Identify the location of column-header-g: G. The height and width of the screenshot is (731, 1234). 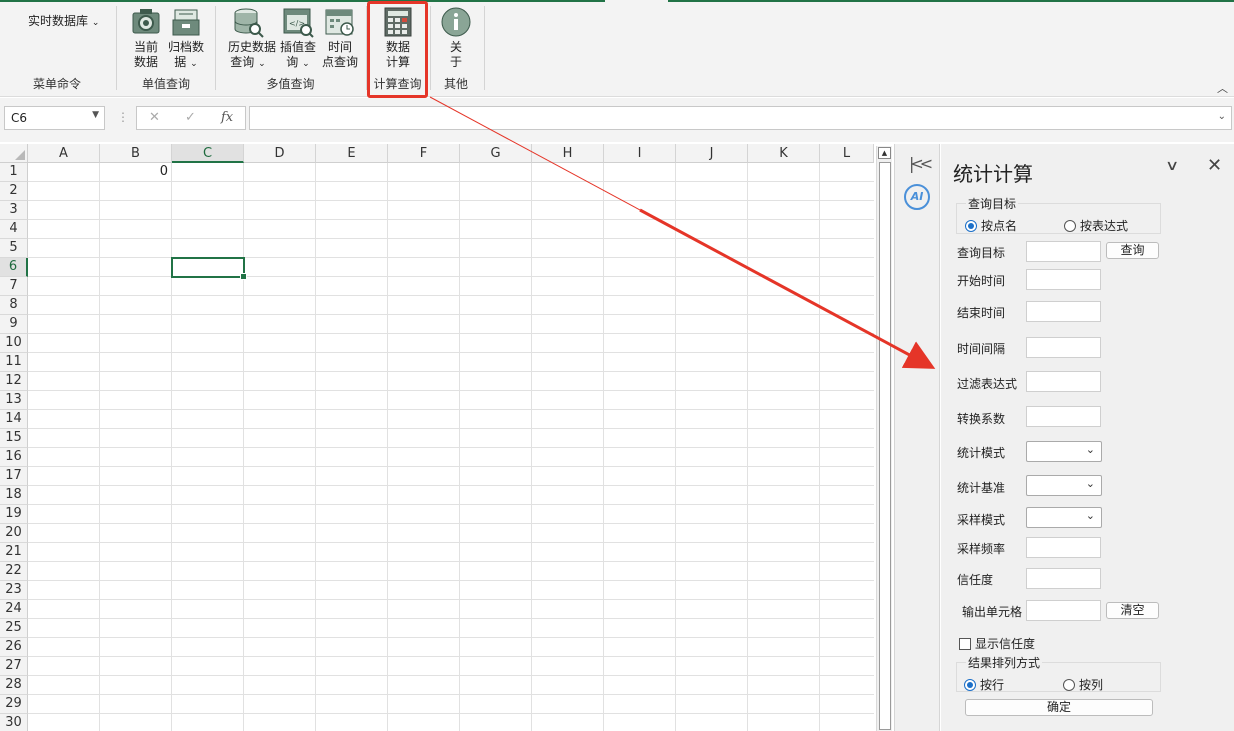
(496, 153).